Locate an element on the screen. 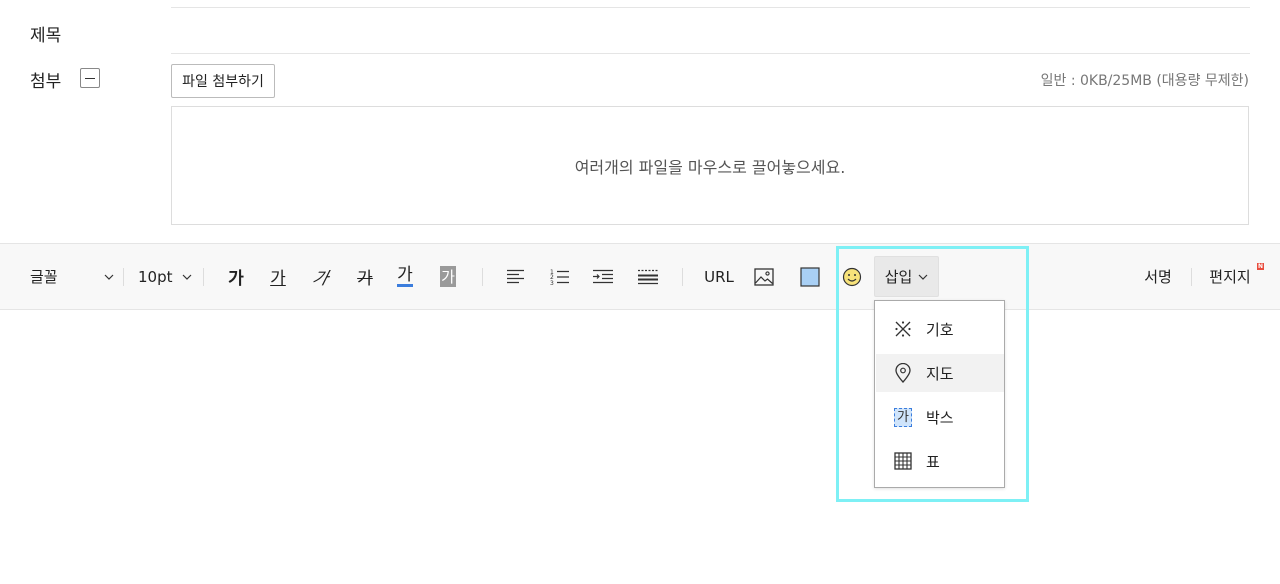 This screenshot has width=1280, height=584. insert-label: 삽입 is located at coordinates (898, 277).